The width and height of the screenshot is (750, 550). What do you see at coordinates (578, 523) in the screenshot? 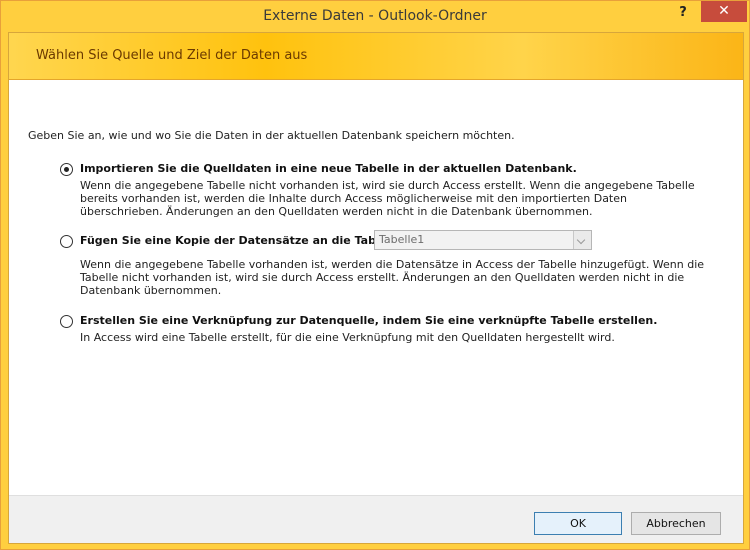
I see `ok-button: OK` at bounding box center [578, 523].